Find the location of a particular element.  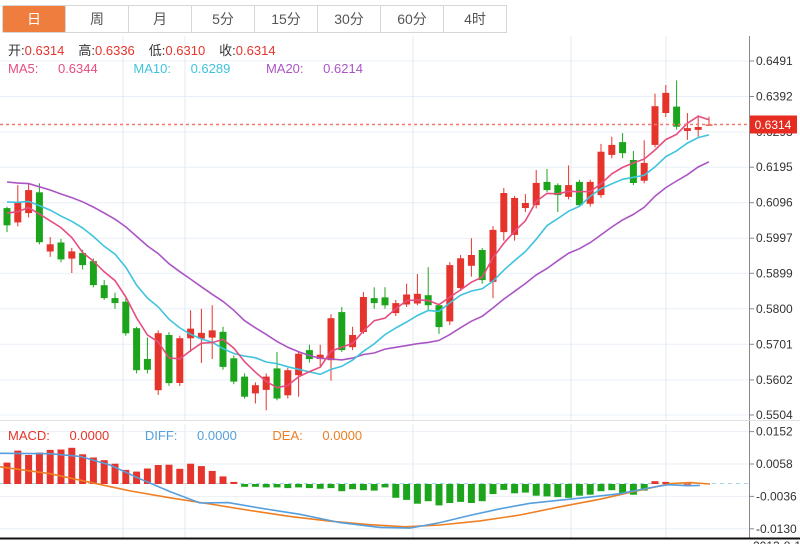

axis-tick-label: 0.6491 is located at coordinates (774, 61).